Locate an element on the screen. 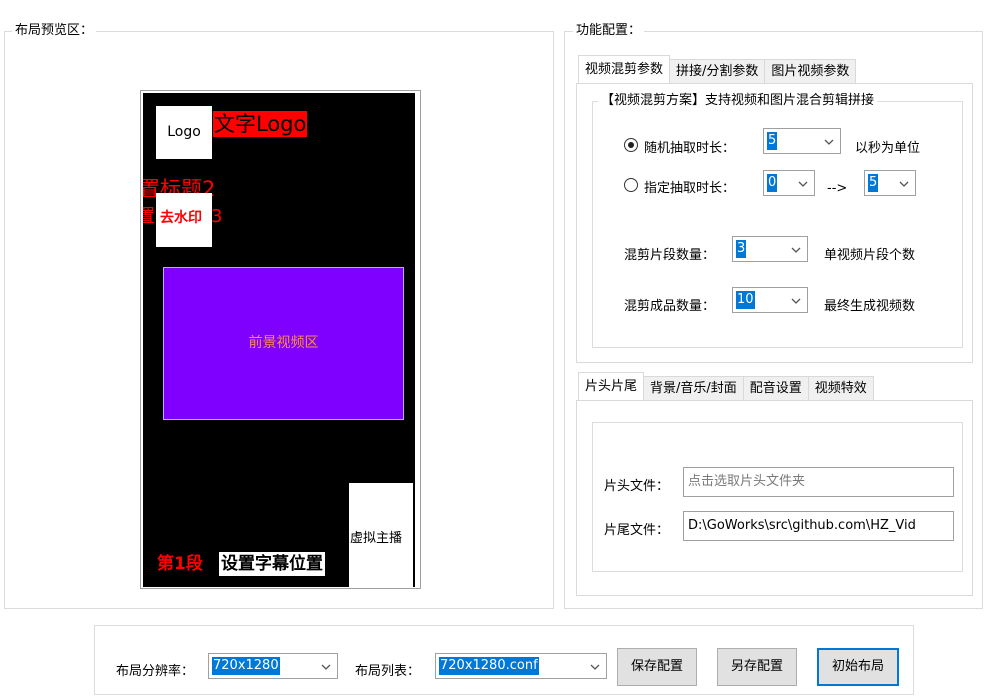  layout-list-select: 720x1280.conf is located at coordinates (521, 666).